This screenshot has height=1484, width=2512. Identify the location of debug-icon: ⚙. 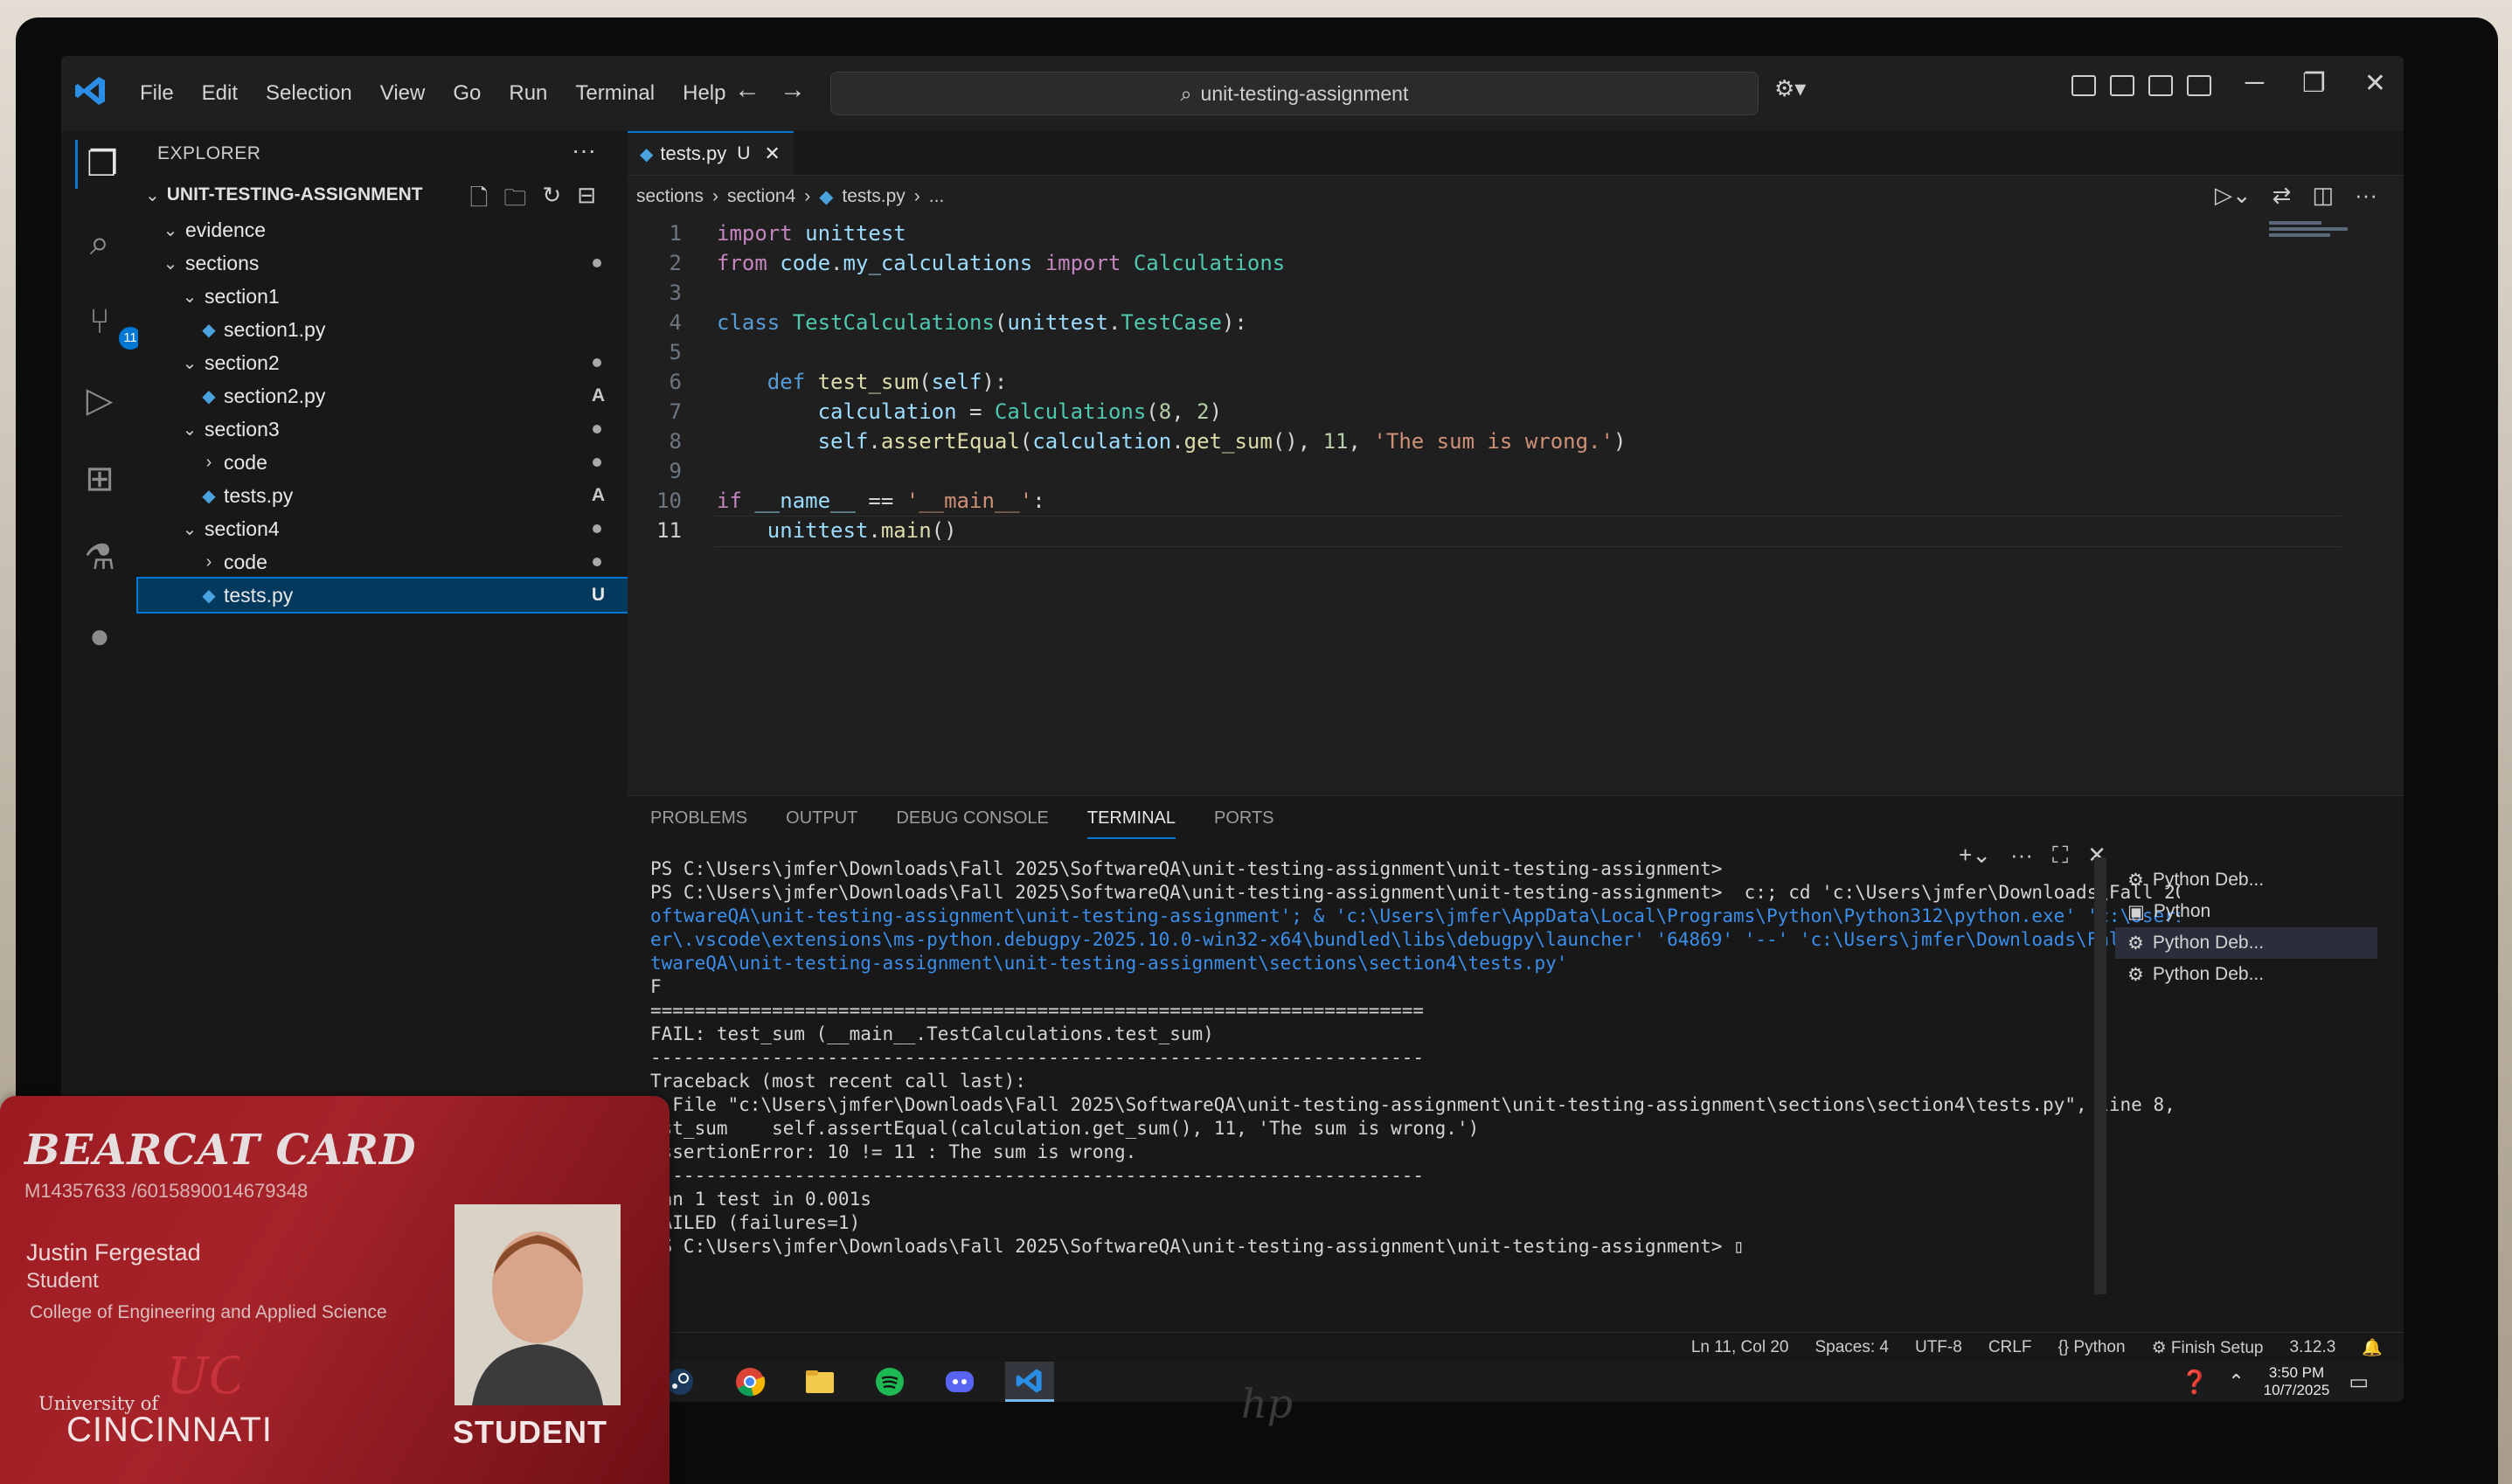
(2135, 975).